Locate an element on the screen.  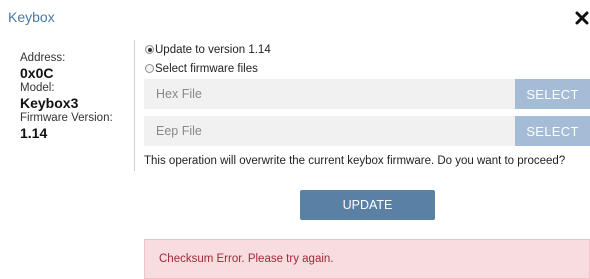
firmware-version-label: Firmware Version: is located at coordinates (66, 118).